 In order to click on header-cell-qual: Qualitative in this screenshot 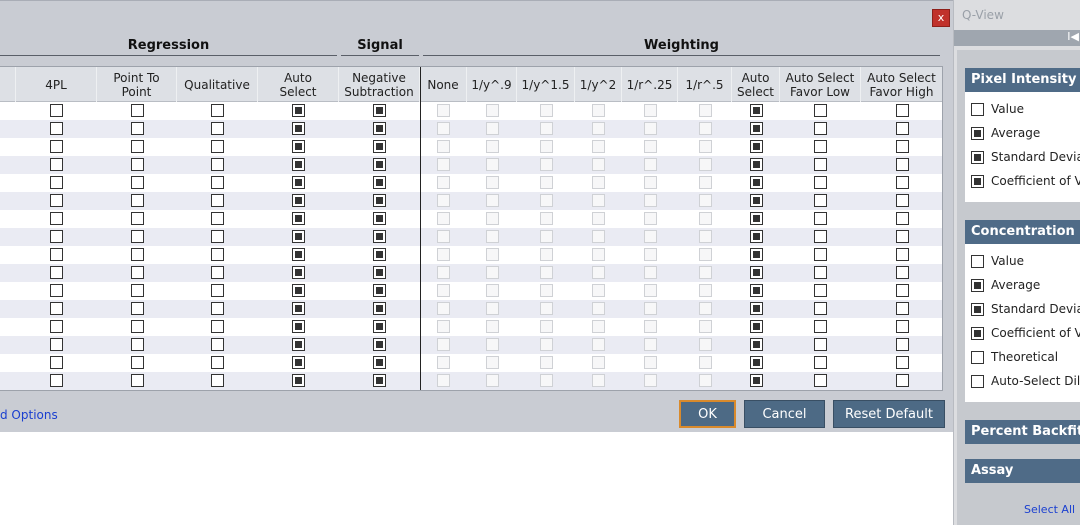, I will do `click(217, 84)`.